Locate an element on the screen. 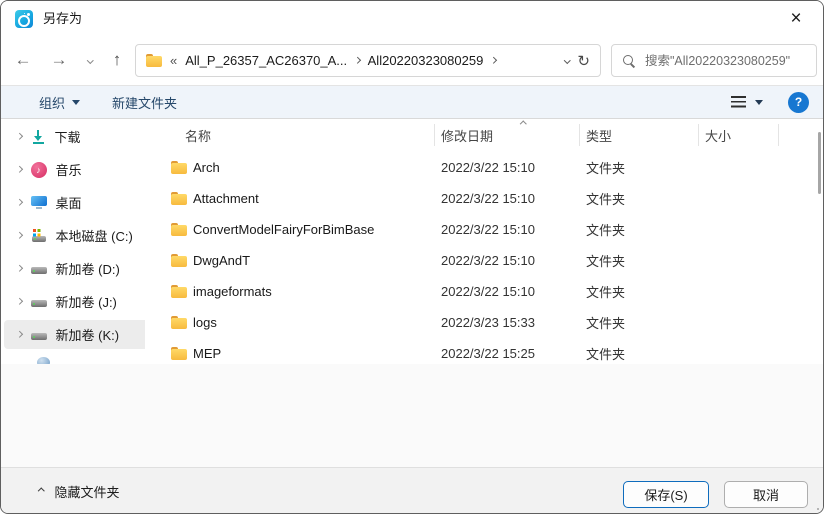 The image size is (824, 514). dialog-footer: 隐藏文件夹 保存(S) 取消 is located at coordinates (412, 490).